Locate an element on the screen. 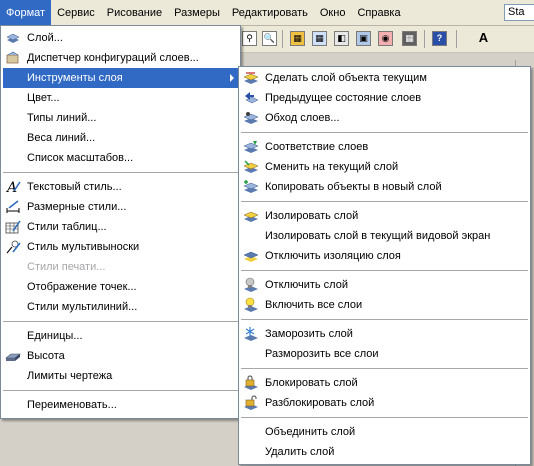 The image size is (534, 466). layer-walk-icon is located at coordinates (251, 118).